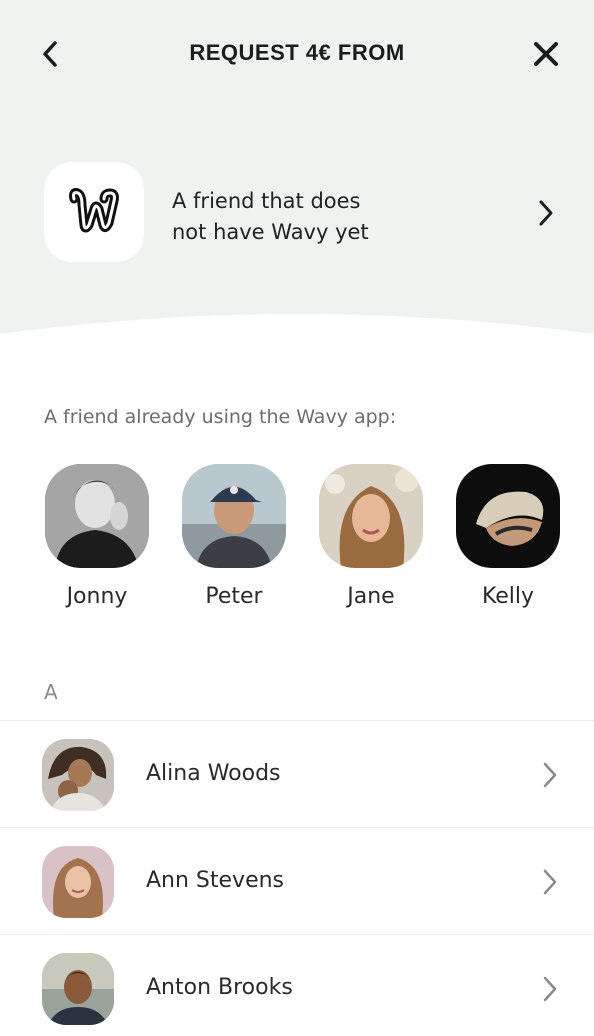 The width and height of the screenshot is (594, 1036). Describe the element at coordinates (297, 985) in the screenshot. I see `list-item: Anton Brooks` at that location.